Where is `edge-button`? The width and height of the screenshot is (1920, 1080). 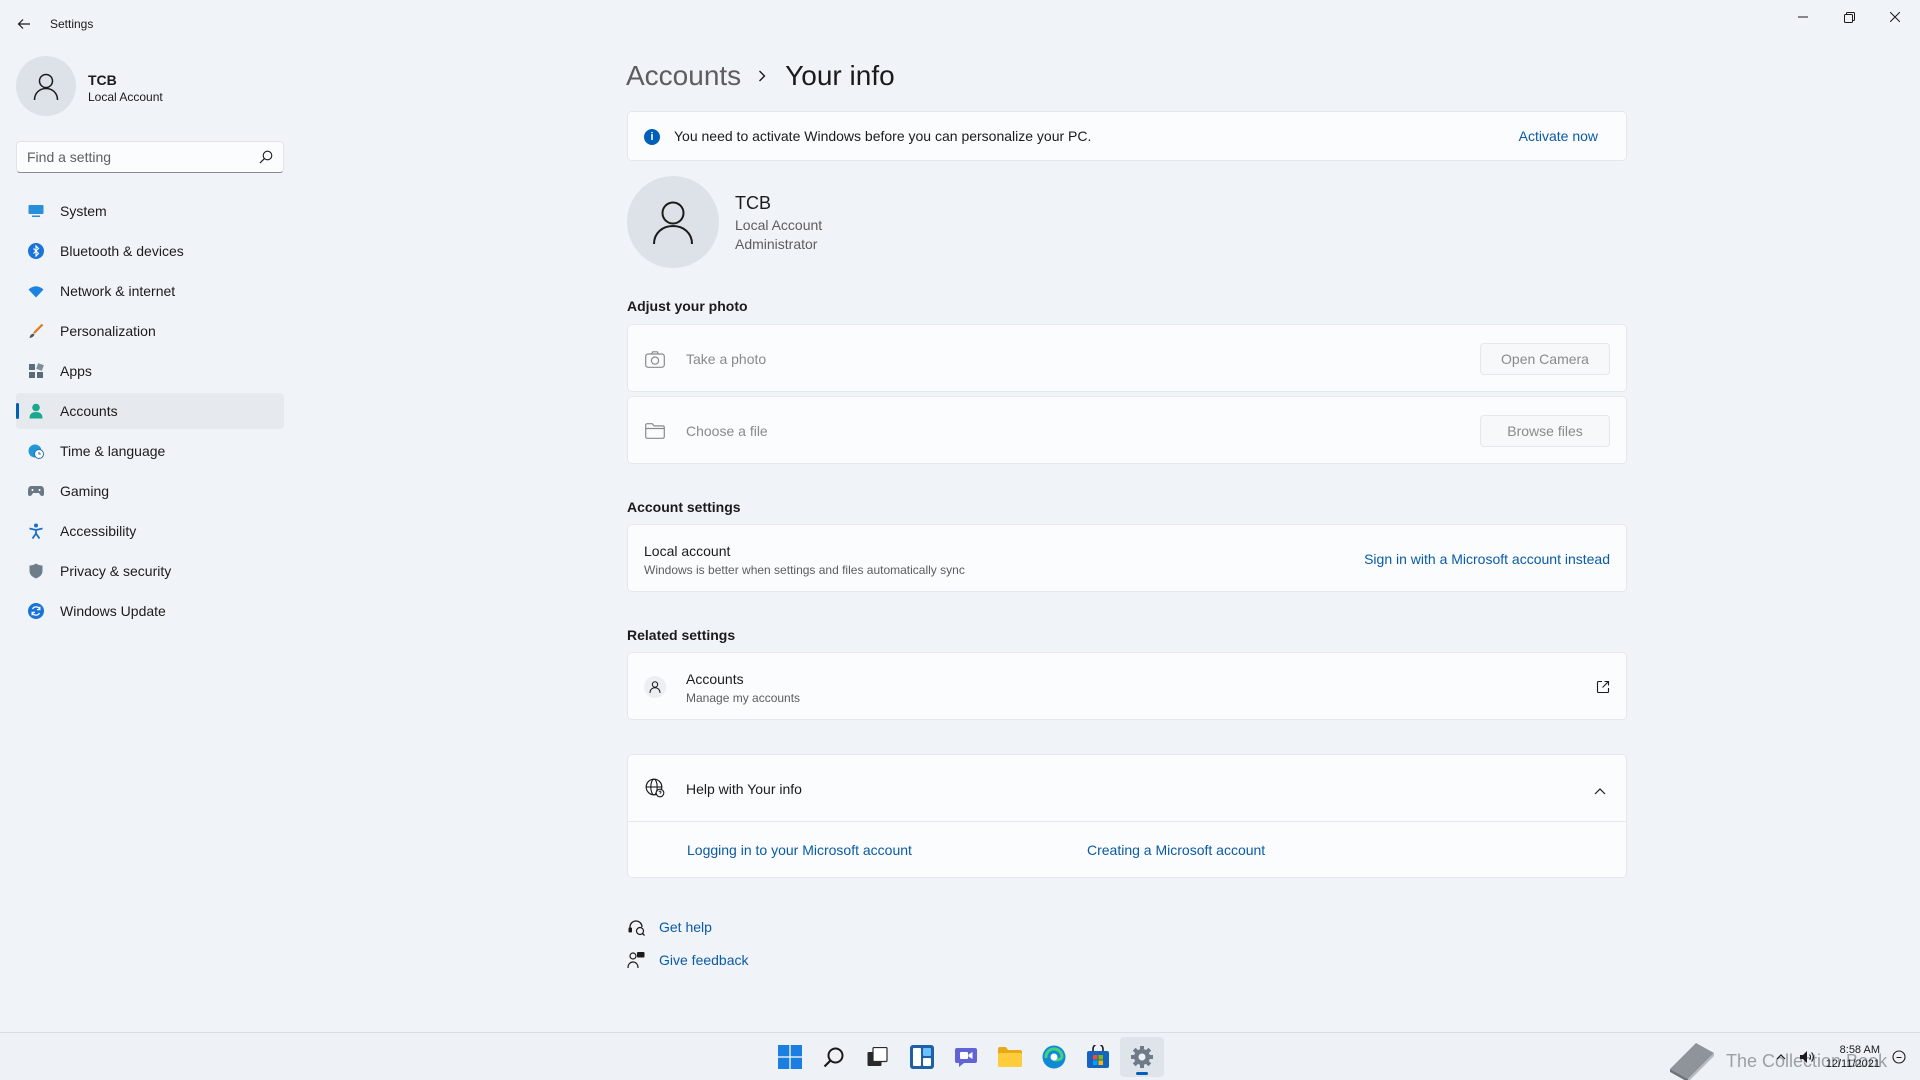
edge-button is located at coordinates (1054, 1057).